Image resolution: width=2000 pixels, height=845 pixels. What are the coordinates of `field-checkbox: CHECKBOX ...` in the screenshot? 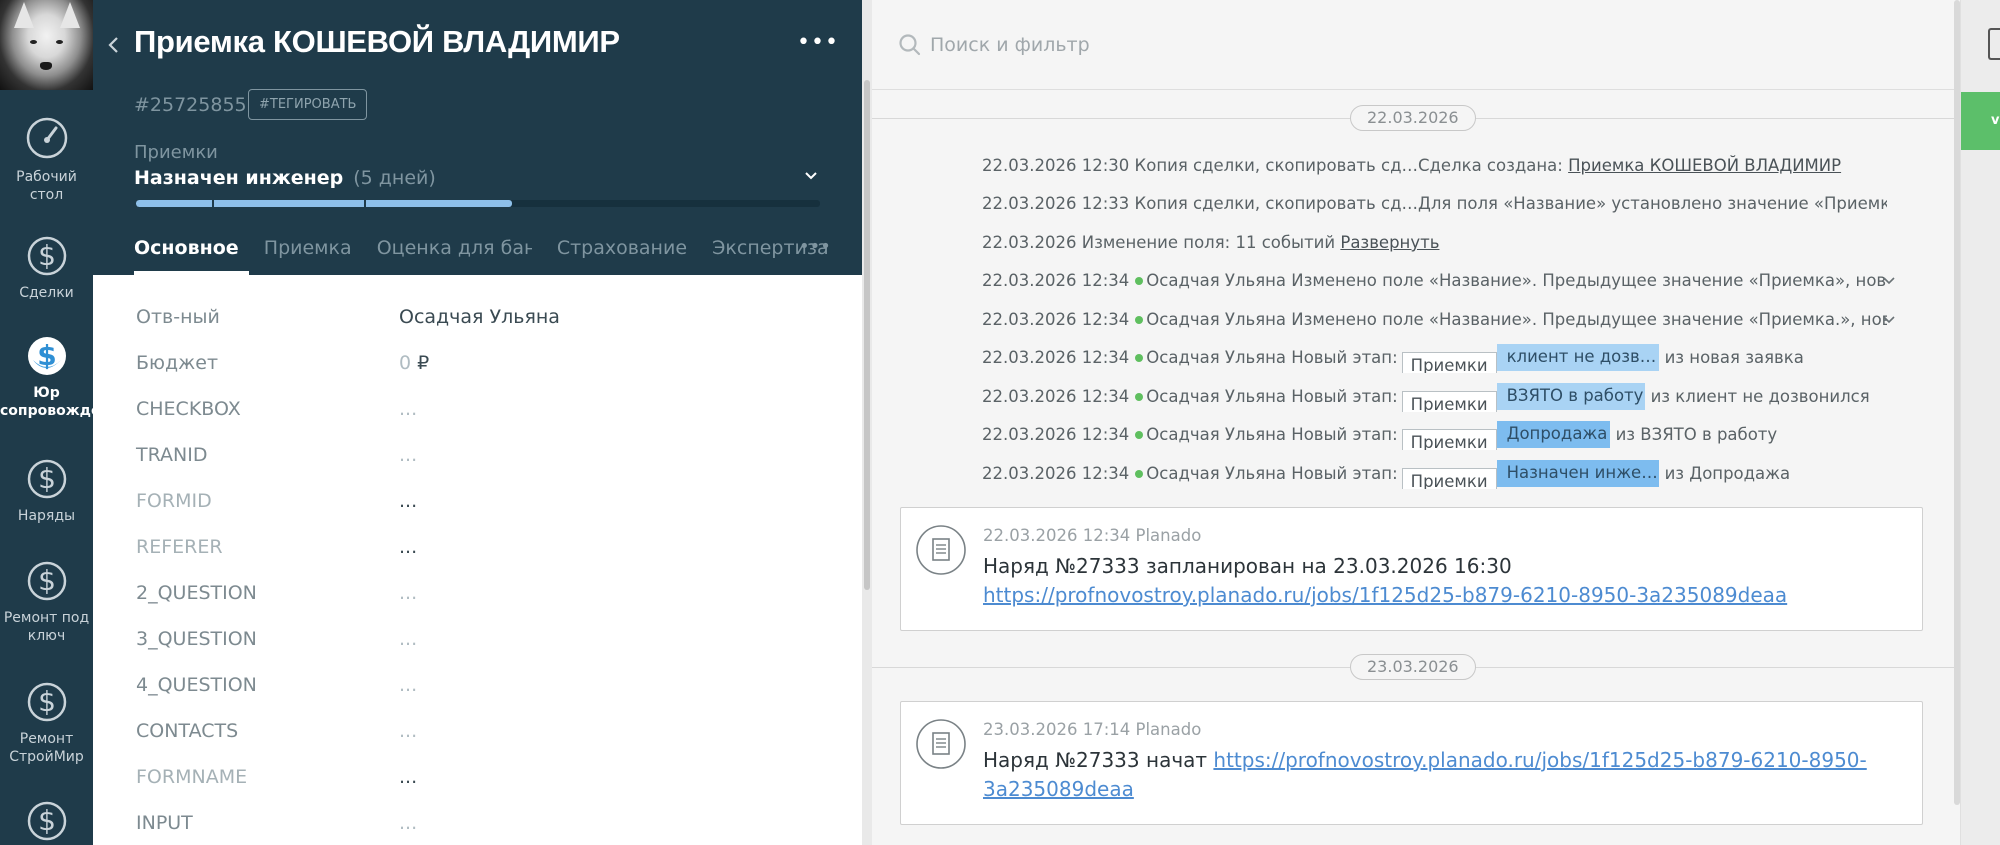 It's located at (477, 421).